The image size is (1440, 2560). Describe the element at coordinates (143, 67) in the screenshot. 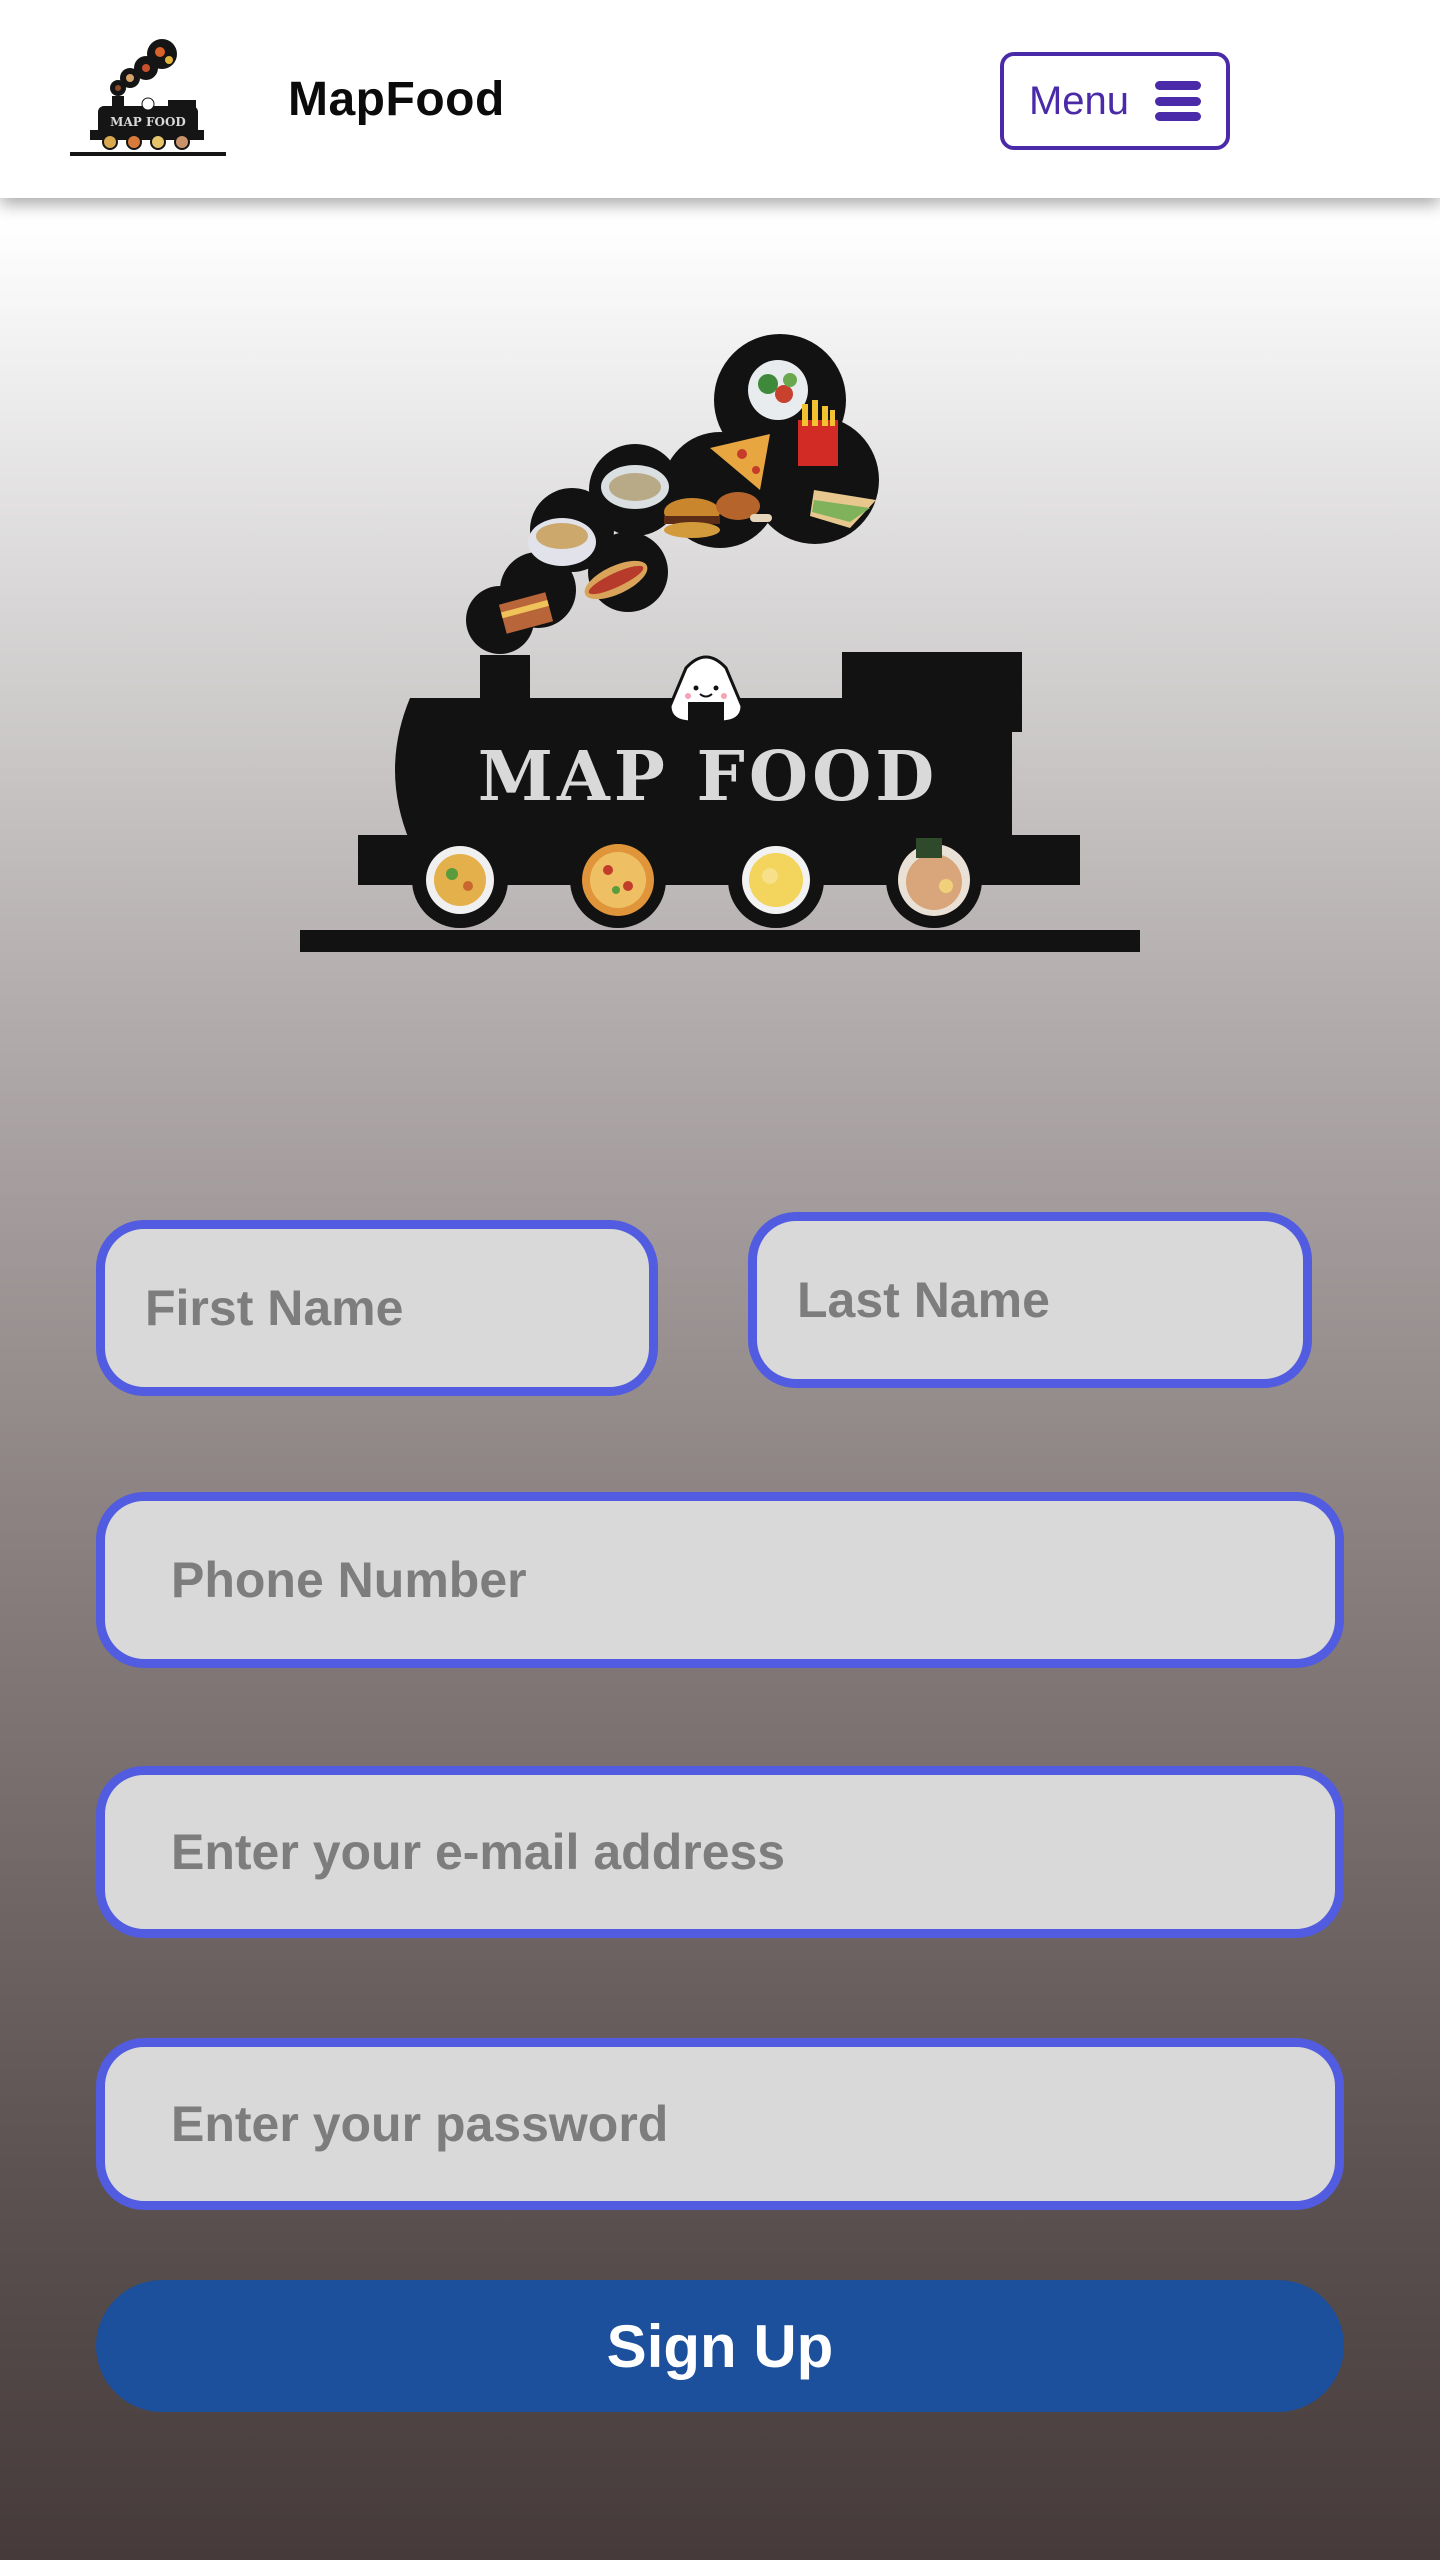

I see `smoke-cloud-icon` at that location.